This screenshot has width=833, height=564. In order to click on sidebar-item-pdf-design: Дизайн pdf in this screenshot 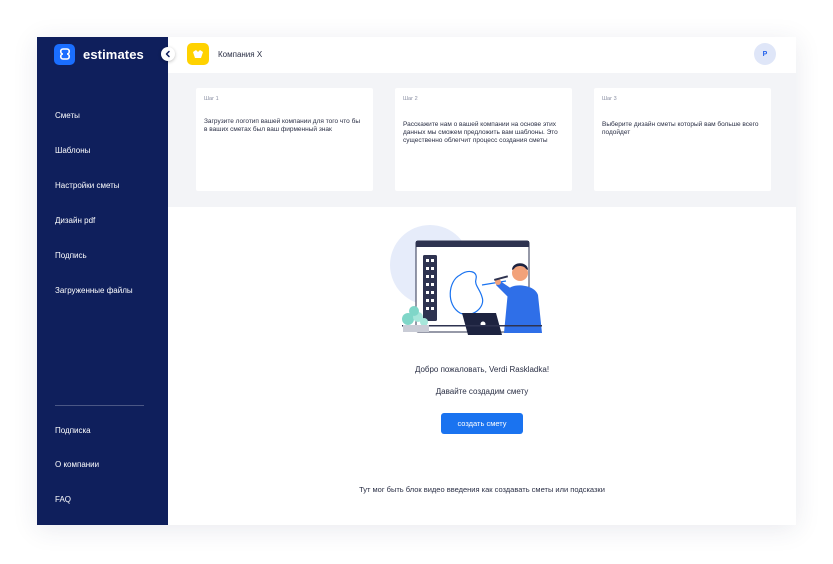, I will do `click(75, 220)`.